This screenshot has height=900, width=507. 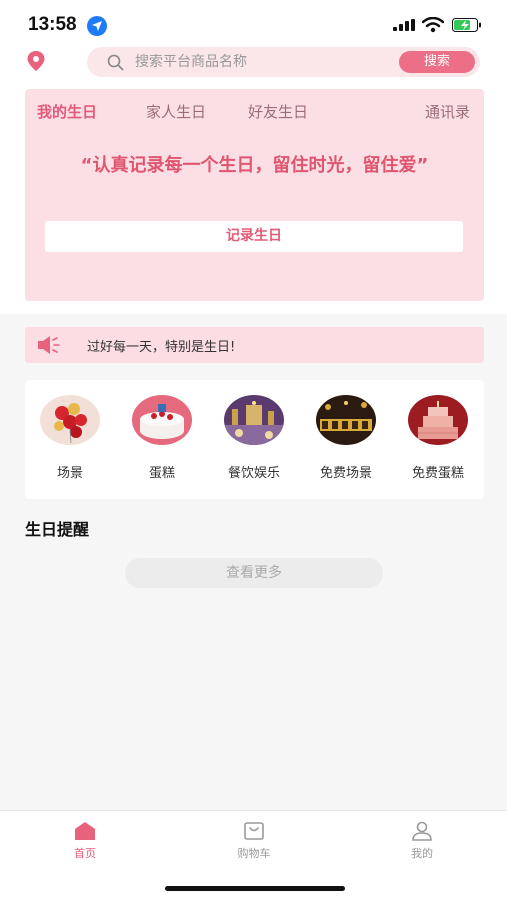 I want to click on speaker-icon, so click(x=49, y=345).